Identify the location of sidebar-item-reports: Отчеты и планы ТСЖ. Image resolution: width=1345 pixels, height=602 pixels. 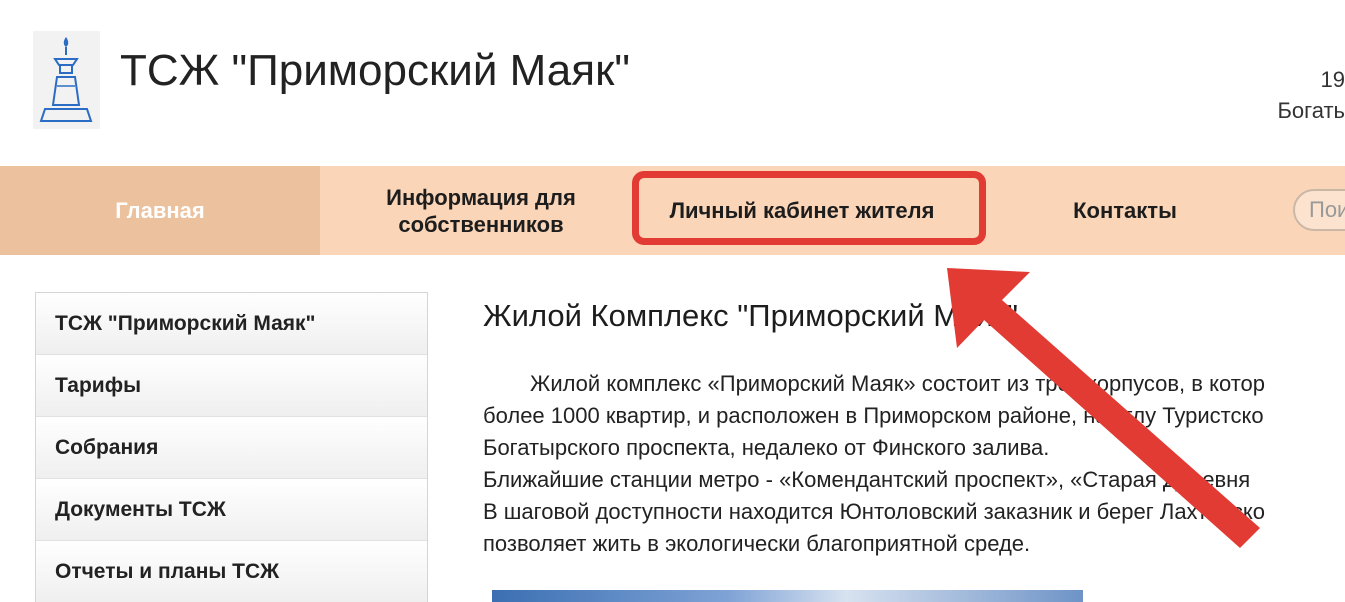
(231, 571).